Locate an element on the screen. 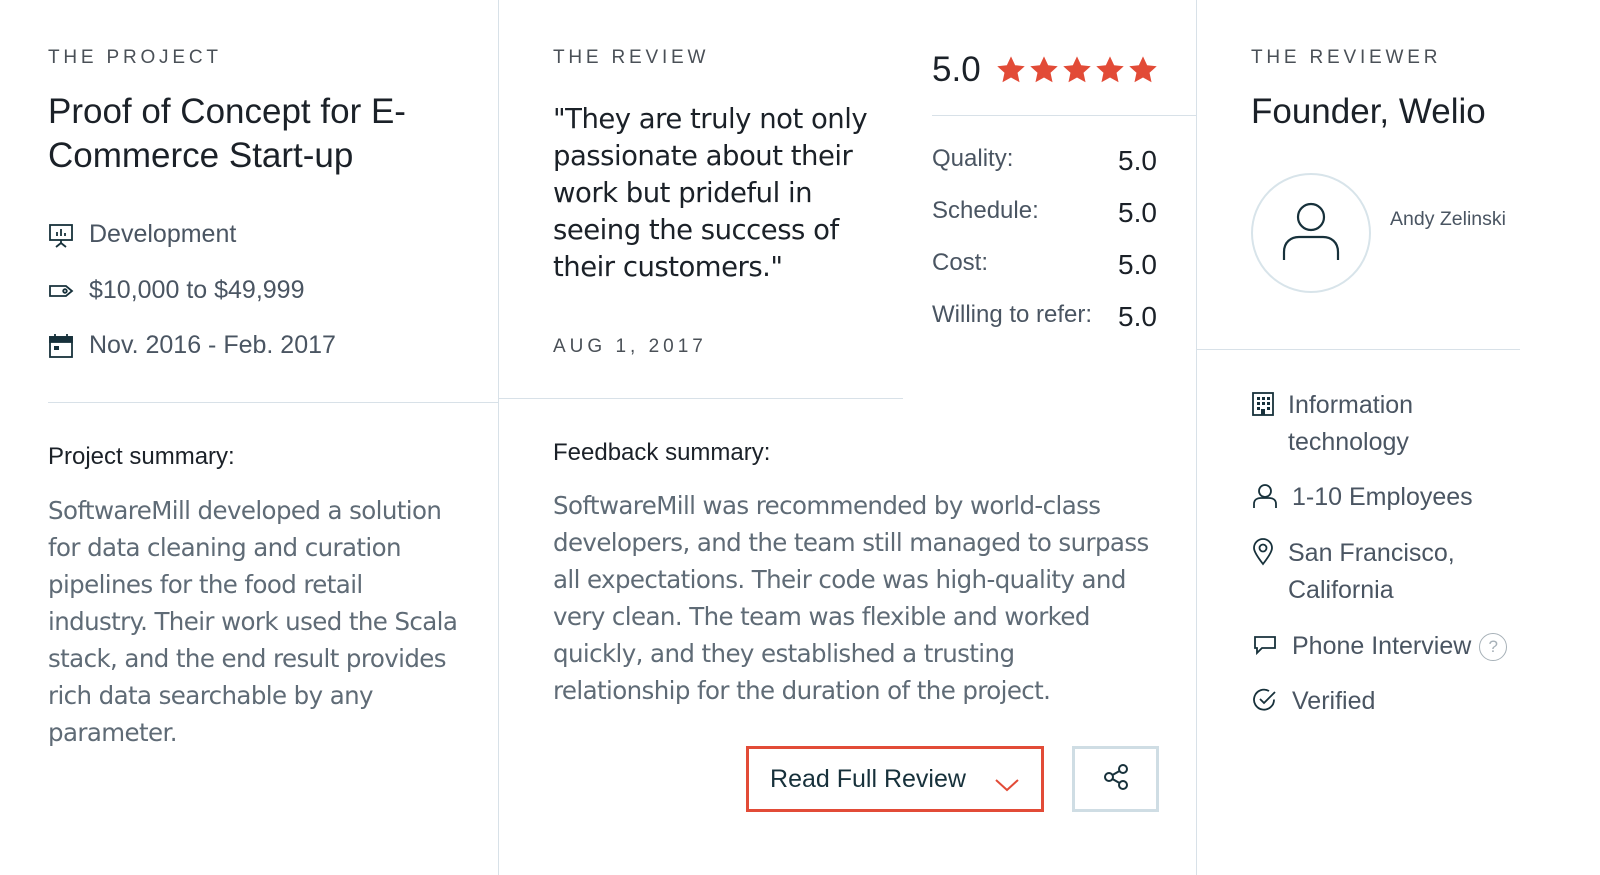 This screenshot has height=875, width=1600. reviewer-industry-text: Information technology is located at coordinates (1351, 423).